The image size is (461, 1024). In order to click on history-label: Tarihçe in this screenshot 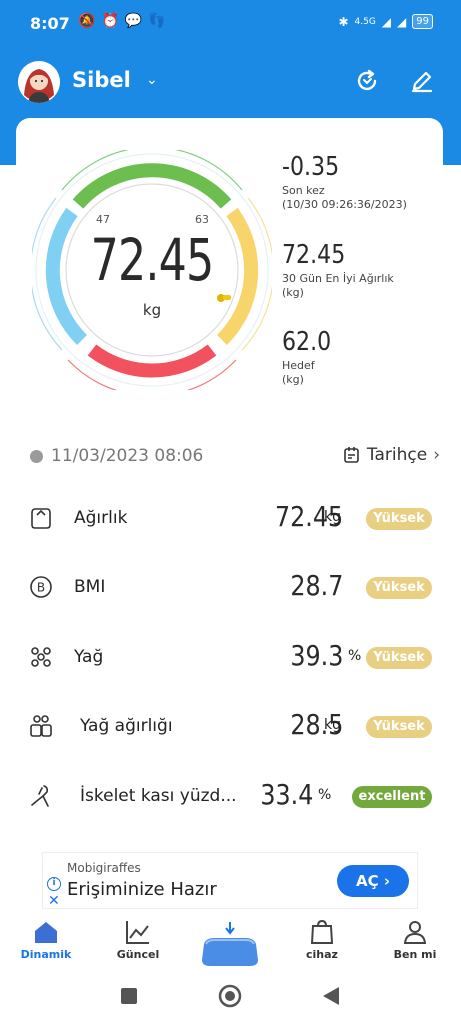, I will do `click(397, 455)`.